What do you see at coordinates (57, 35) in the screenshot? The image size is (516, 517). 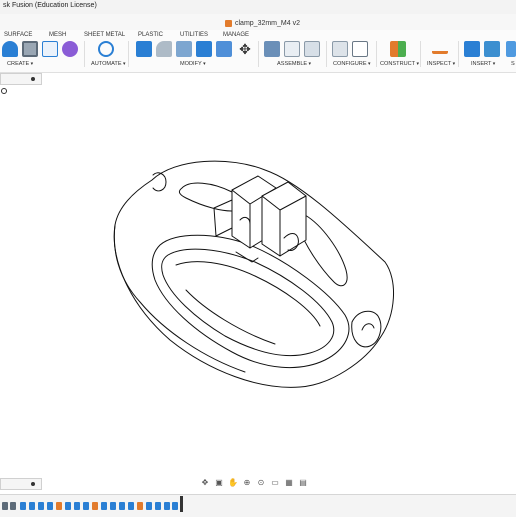 I see `tab-mesh: MESH` at bounding box center [57, 35].